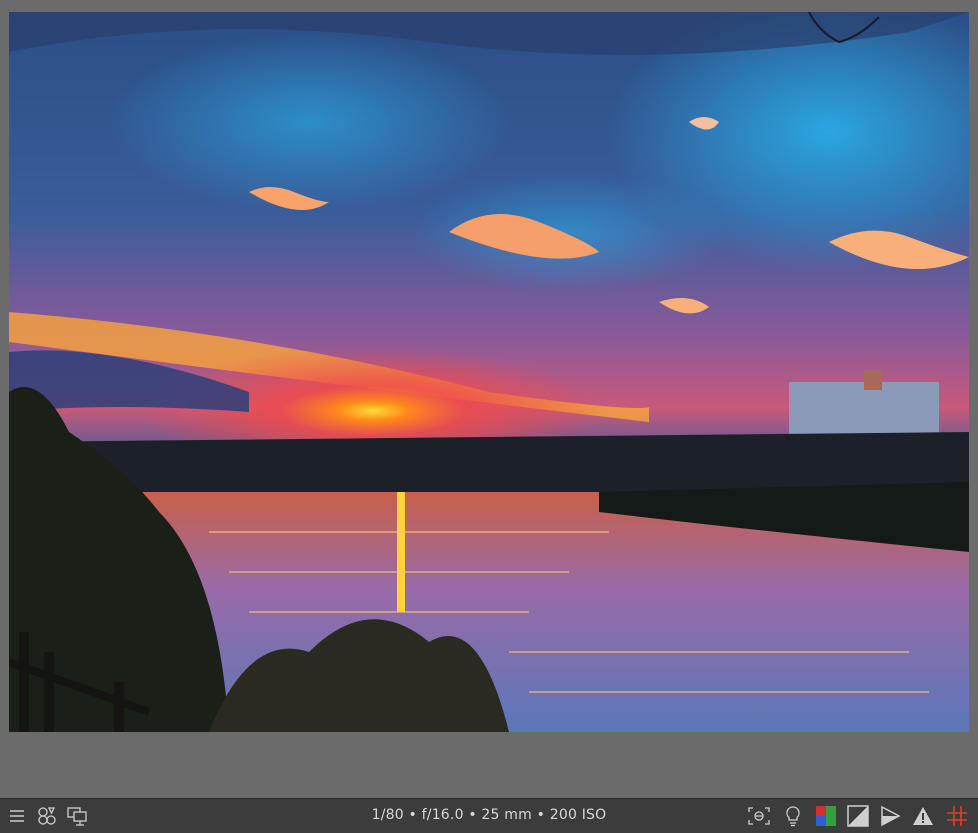 The height and width of the screenshot is (833, 978). Describe the element at coordinates (957, 816) in the screenshot. I see `guides-icon` at that location.